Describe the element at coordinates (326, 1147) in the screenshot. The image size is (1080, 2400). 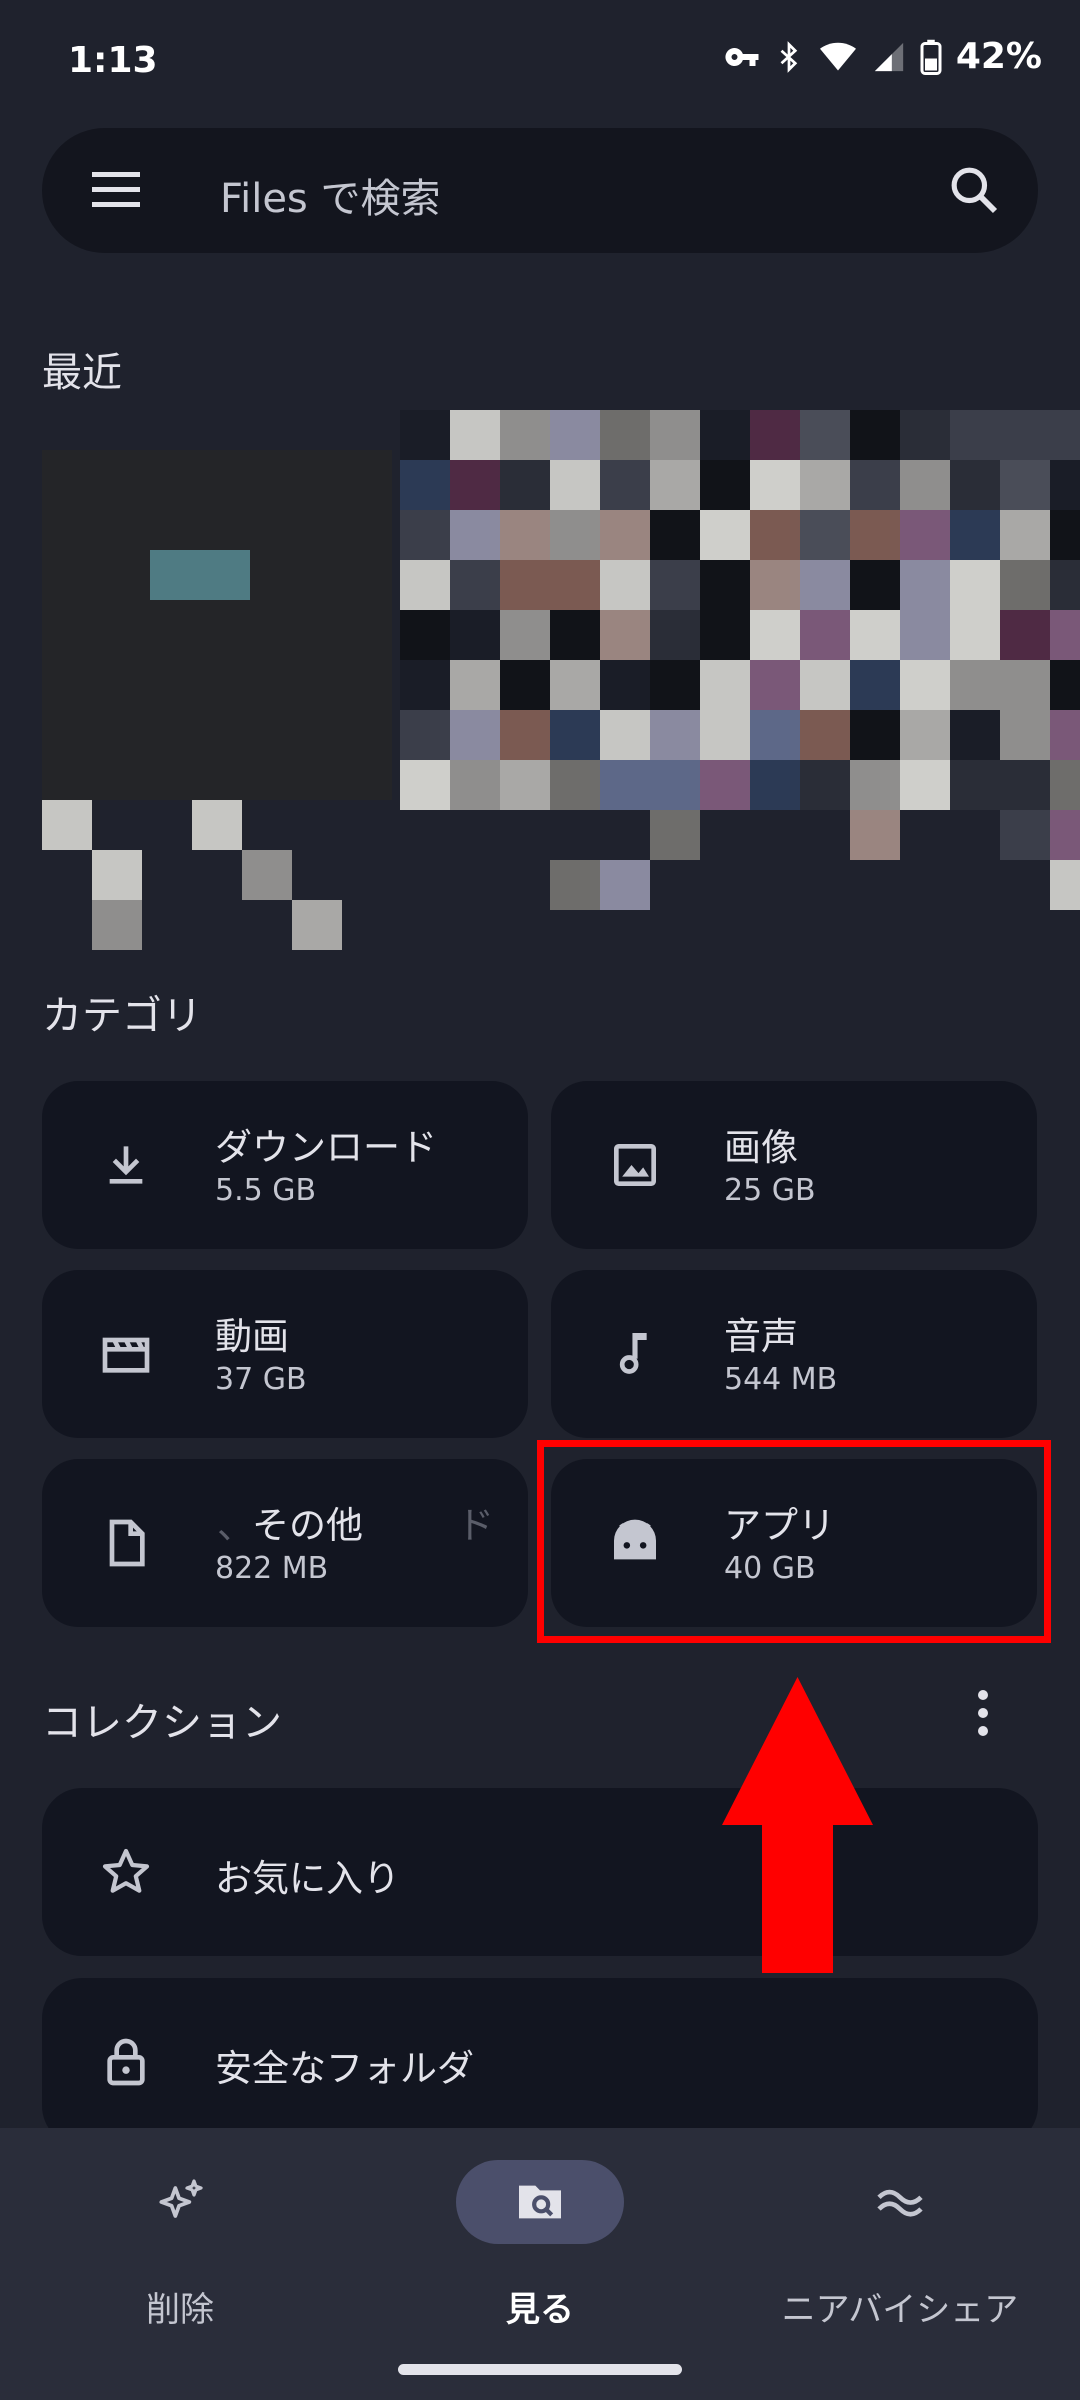
I see `category-name: ダウンロード` at that location.